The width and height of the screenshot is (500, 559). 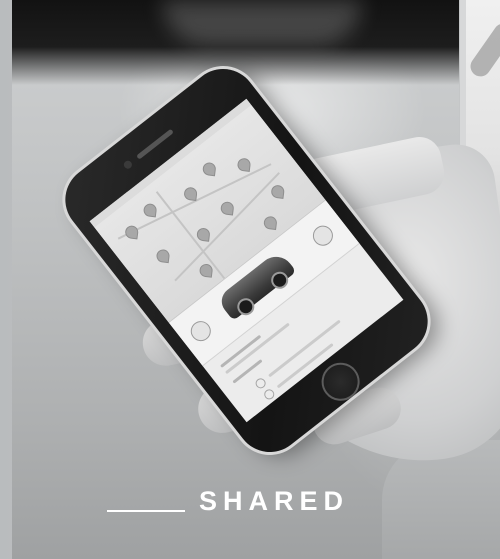 I want to click on caption-rule, so click(x=146, y=511).